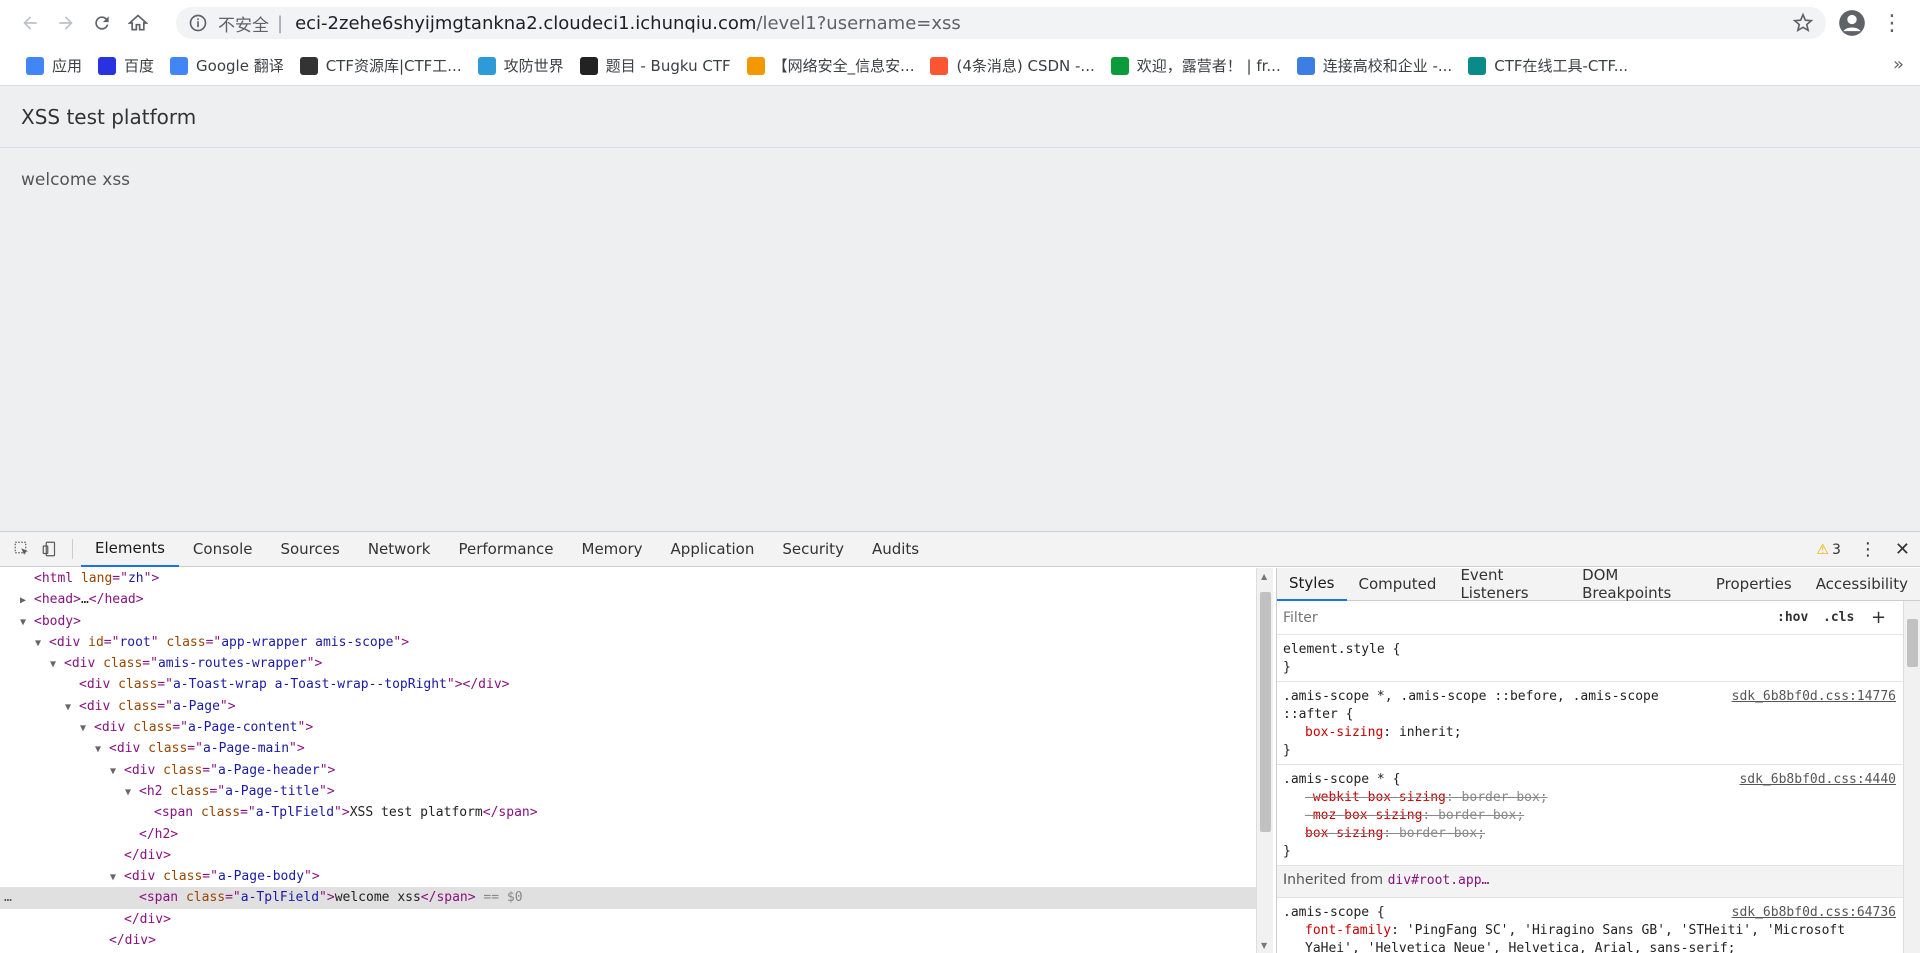  I want to click on tab-performance: Performance, so click(505, 549).